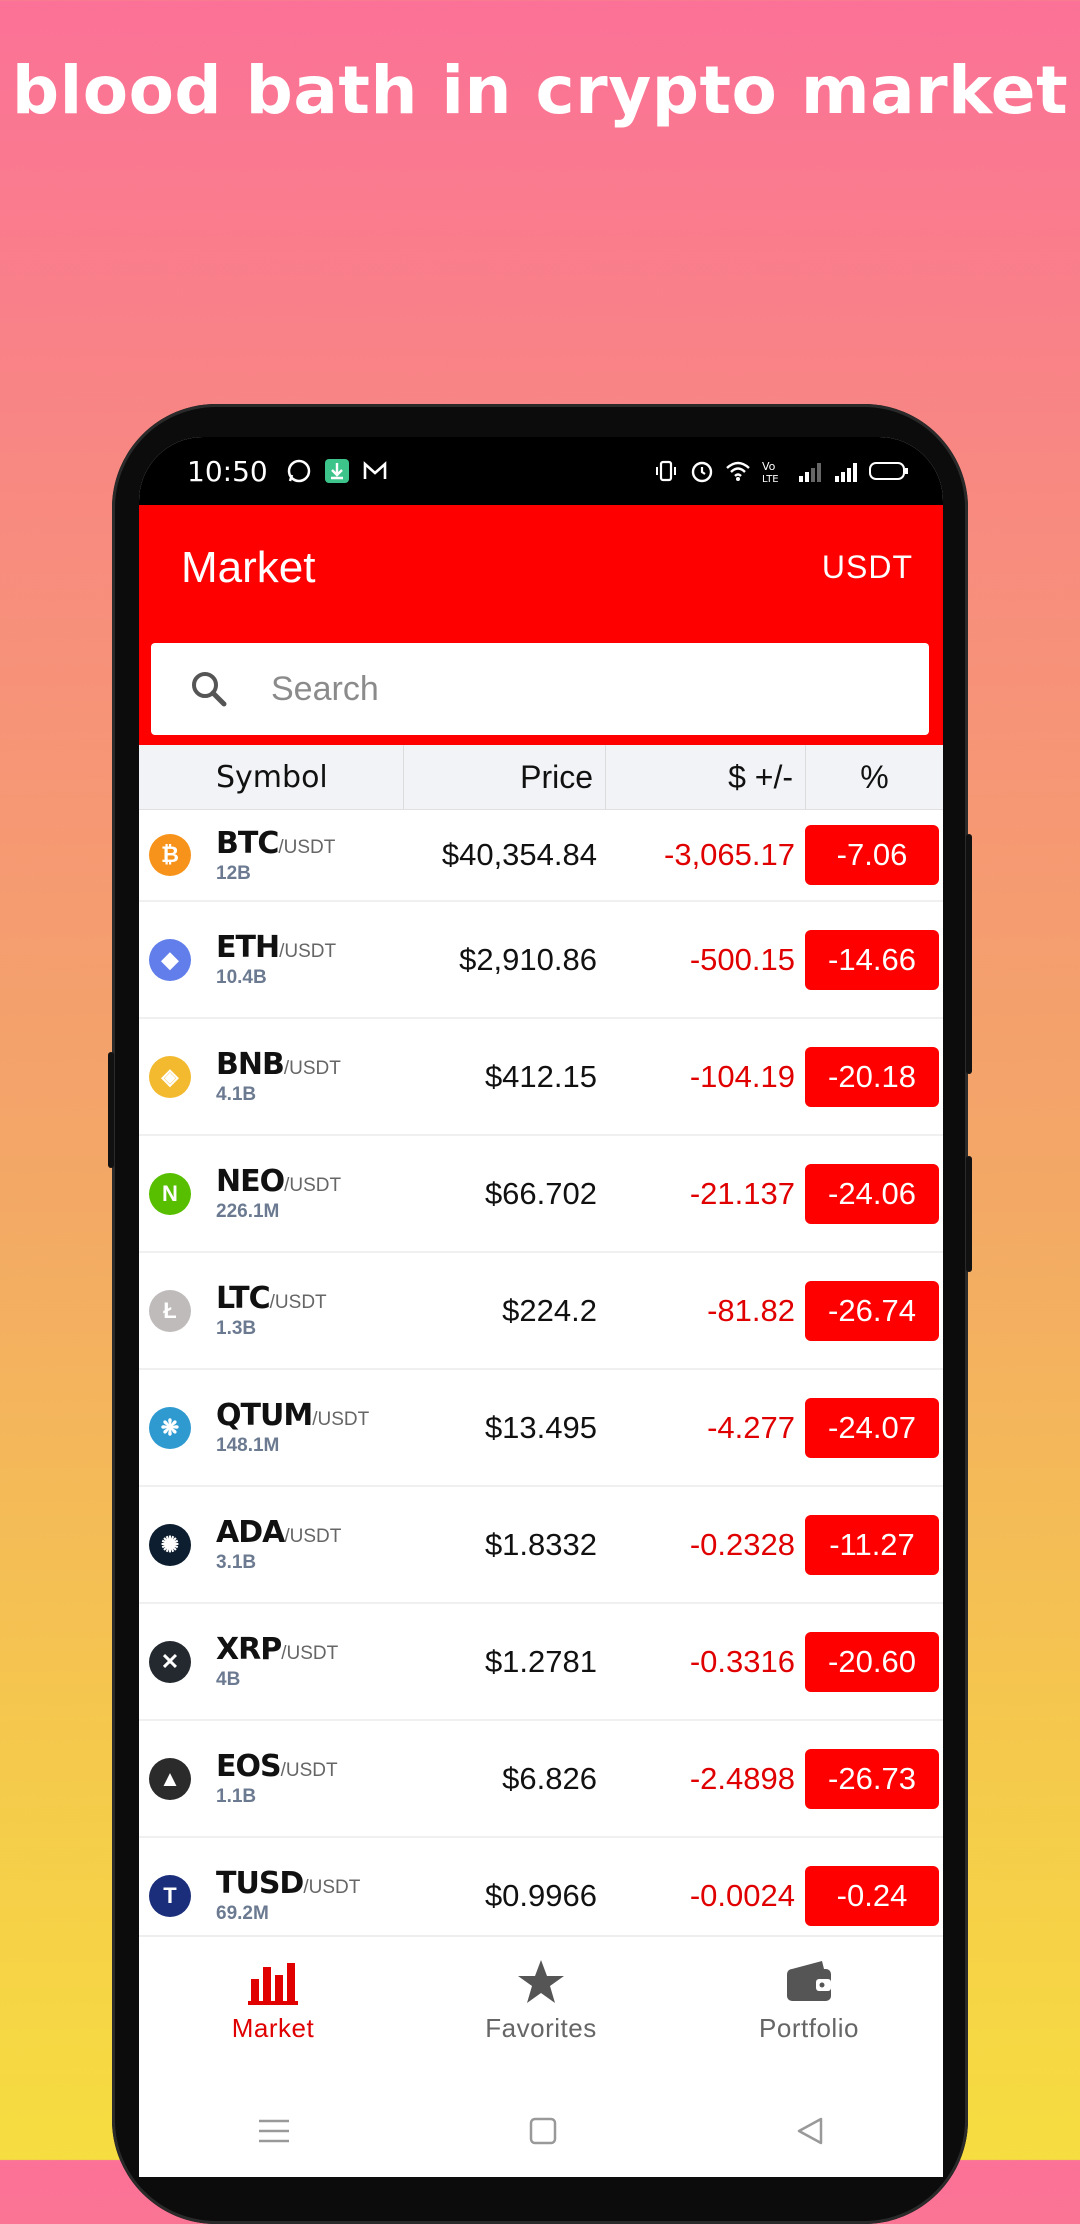 The width and height of the screenshot is (1080, 2224). I want to click on row-change: -4.277, so click(751, 1427).